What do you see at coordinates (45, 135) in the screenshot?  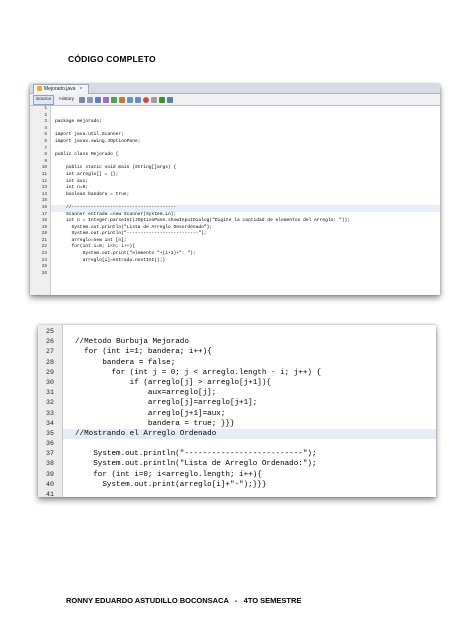 I see `line-number: 5` at bounding box center [45, 135].